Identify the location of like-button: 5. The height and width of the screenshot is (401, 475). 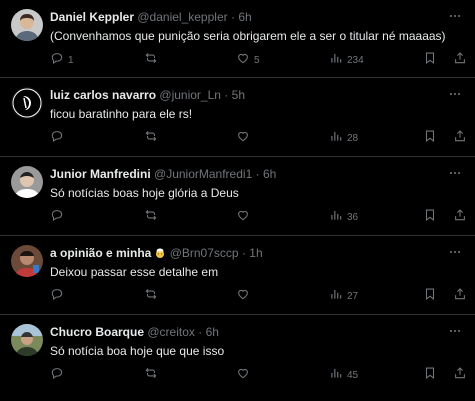
(248, 60).